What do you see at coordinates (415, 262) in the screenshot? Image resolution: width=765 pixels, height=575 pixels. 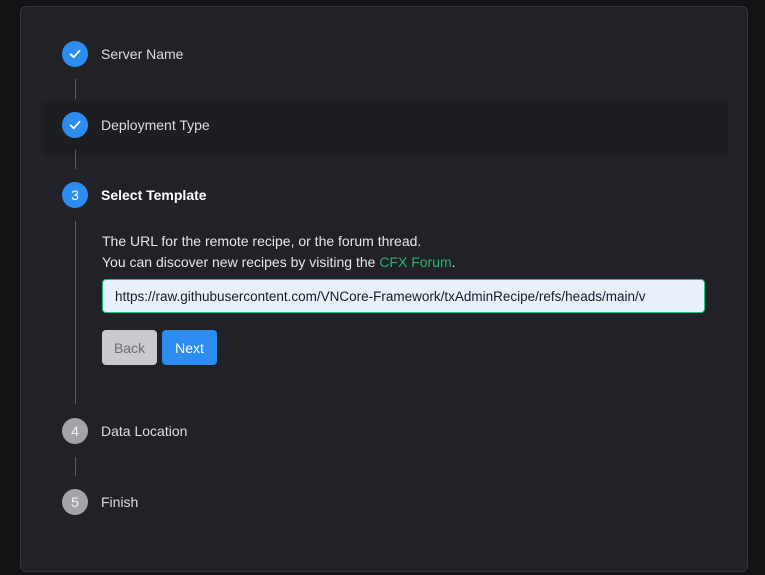 I see `cfx-forum-link: CFX Forum` at bounding box center [415, 262].